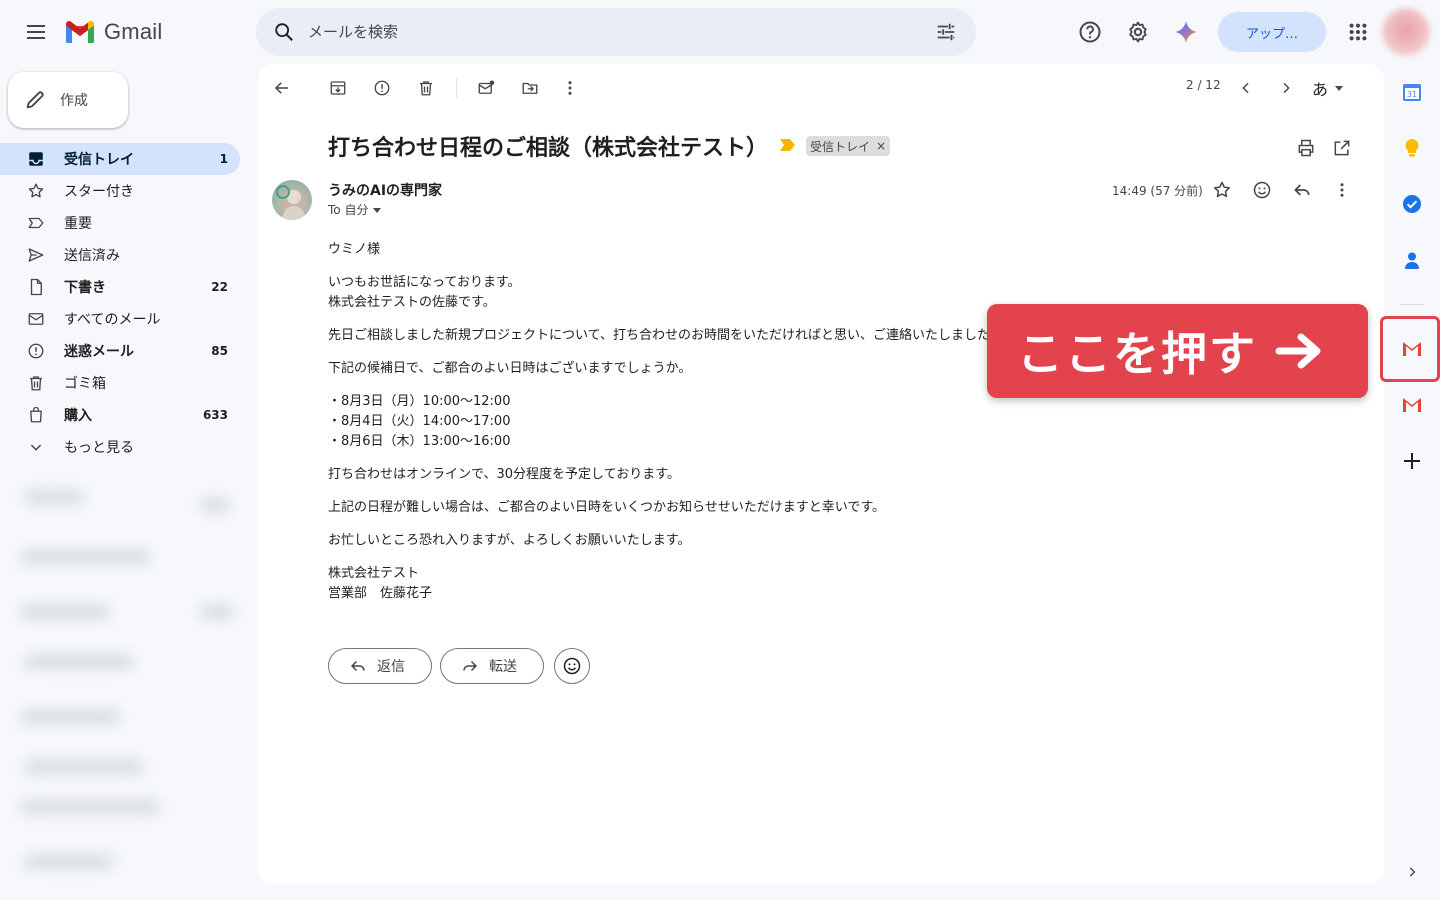  I want to click on gmail-addon-2-button, so click(1412, 405).